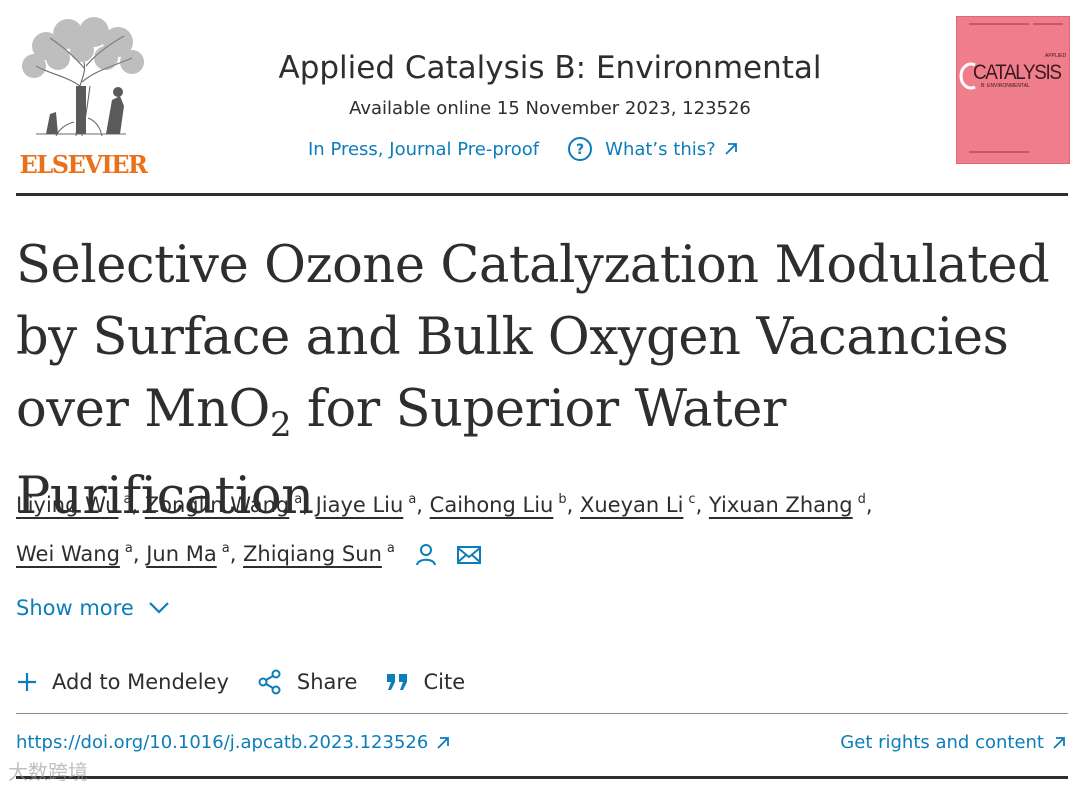 This screenshot has width=1080, height=792. Describe the element at coordinates (48, 772) in the screenshot. I see `watermark: 大数跨境` at that location.